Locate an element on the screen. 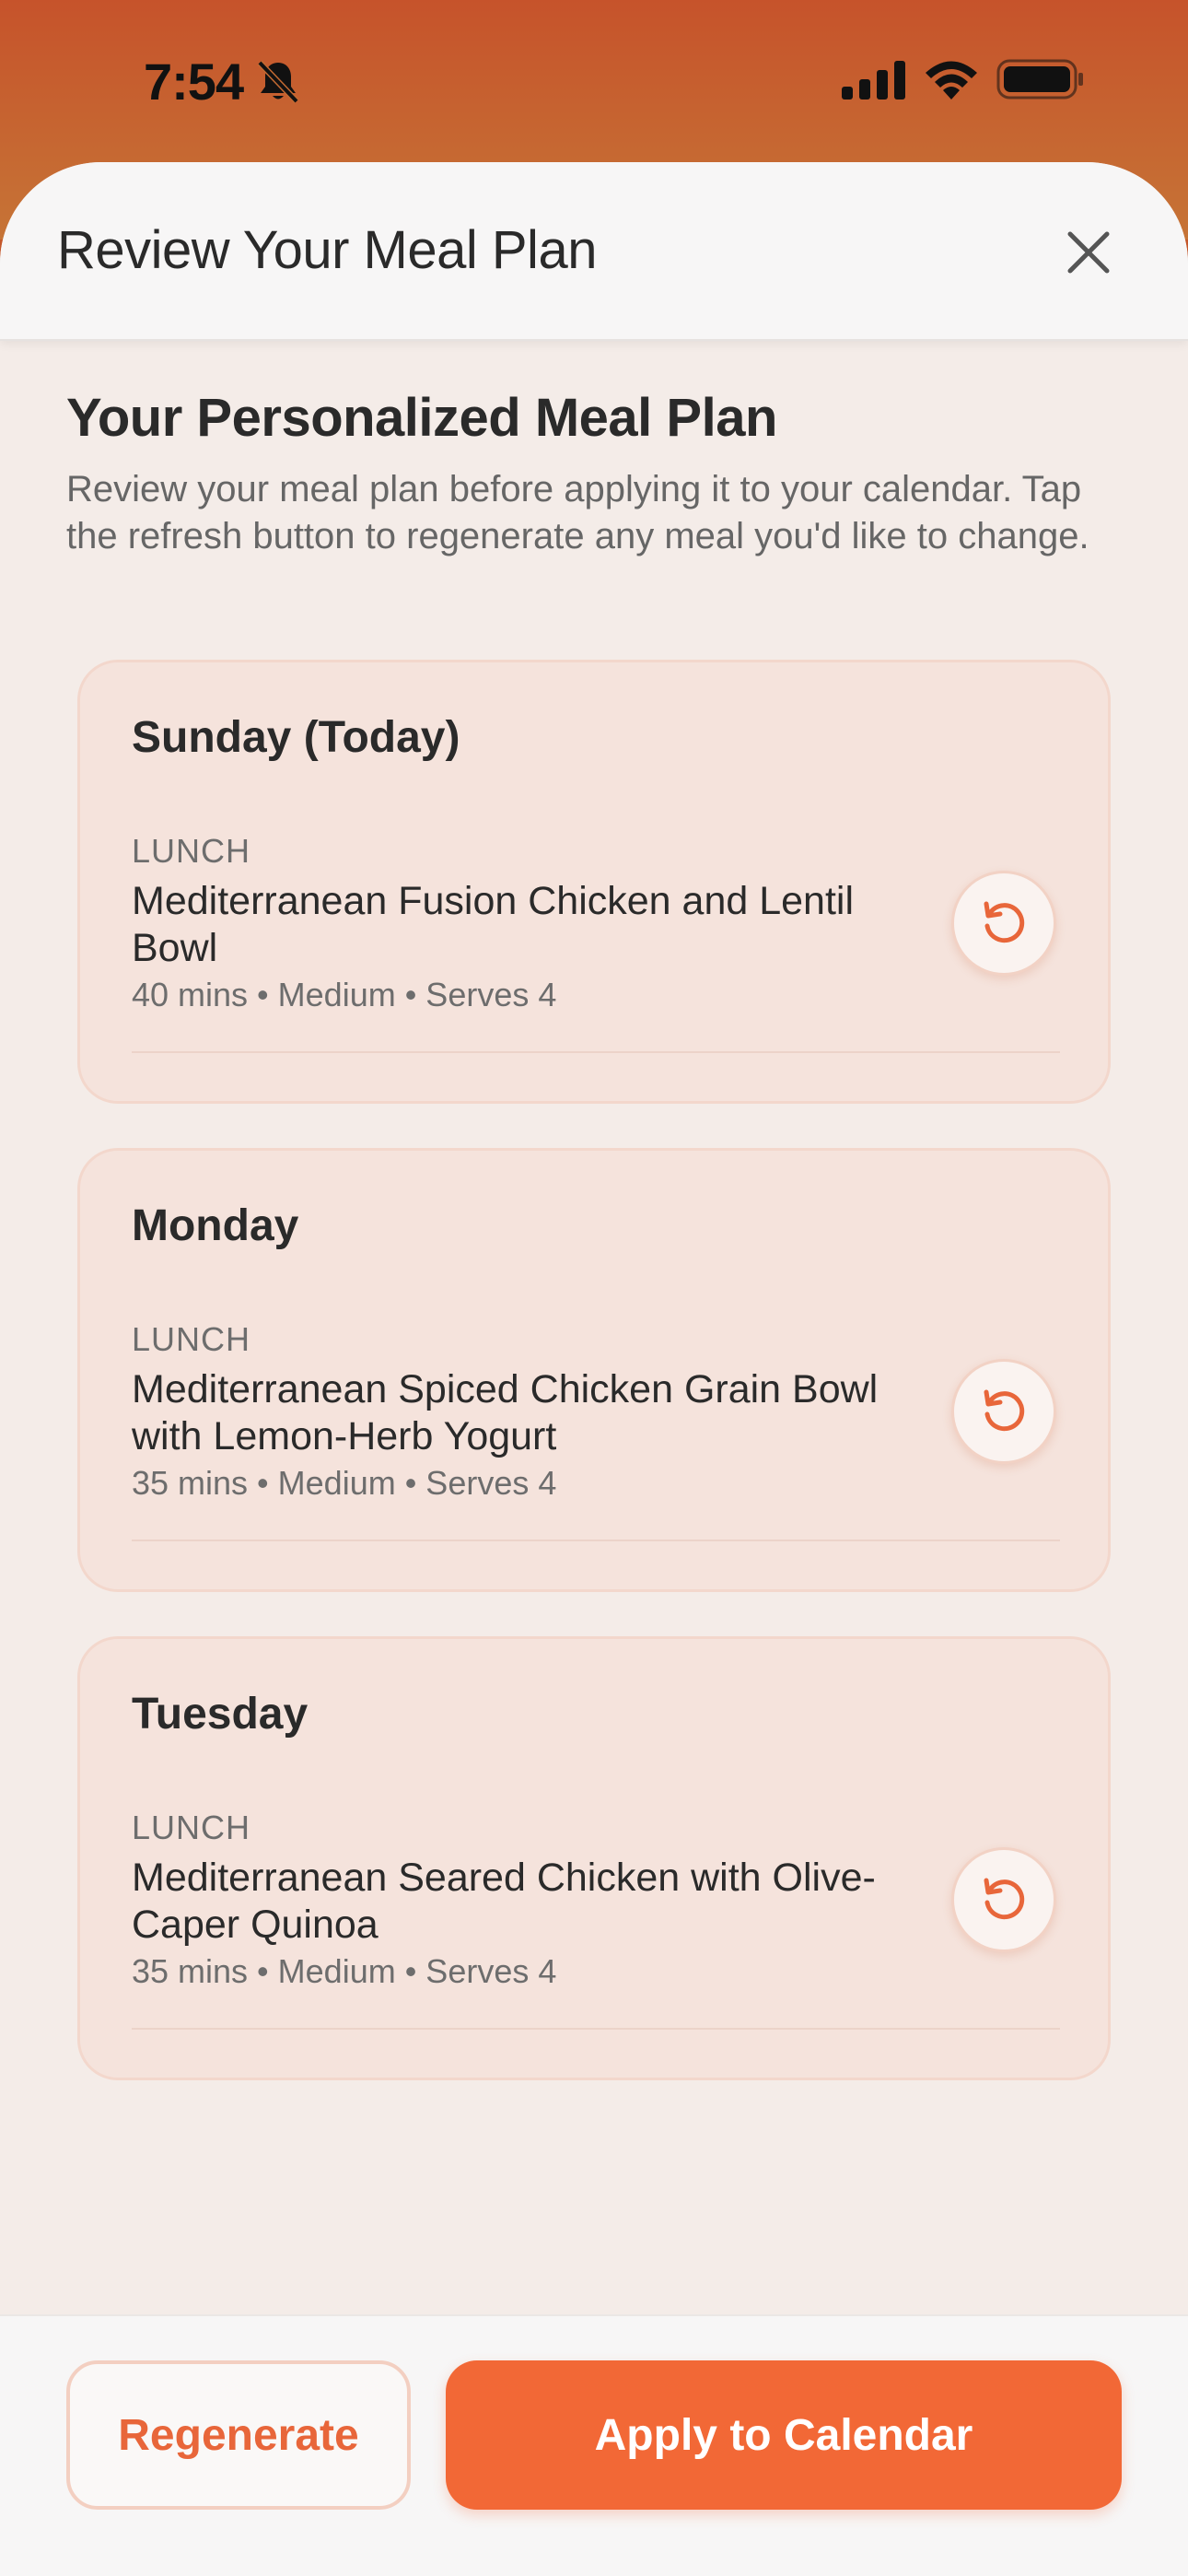  cellular-signal-icon is located at coordinates (873, 80).